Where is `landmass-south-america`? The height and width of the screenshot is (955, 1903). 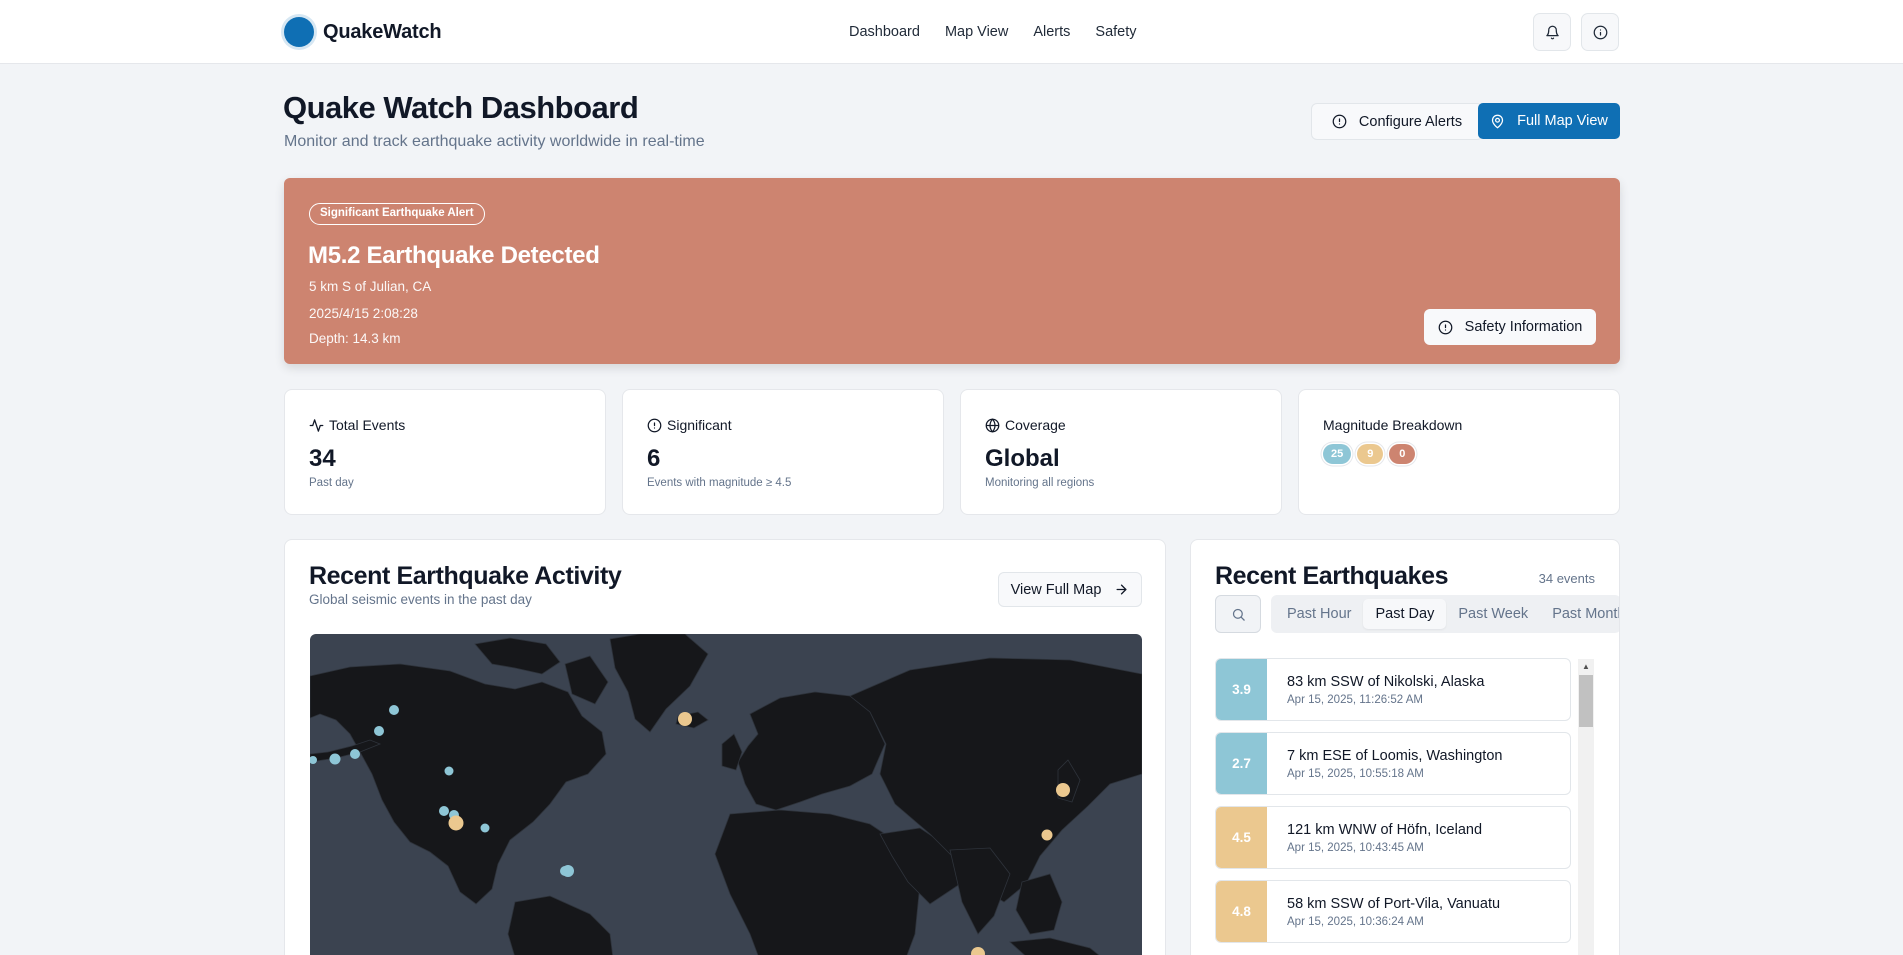
landmass-south-america is located at coordinates (560, 925).